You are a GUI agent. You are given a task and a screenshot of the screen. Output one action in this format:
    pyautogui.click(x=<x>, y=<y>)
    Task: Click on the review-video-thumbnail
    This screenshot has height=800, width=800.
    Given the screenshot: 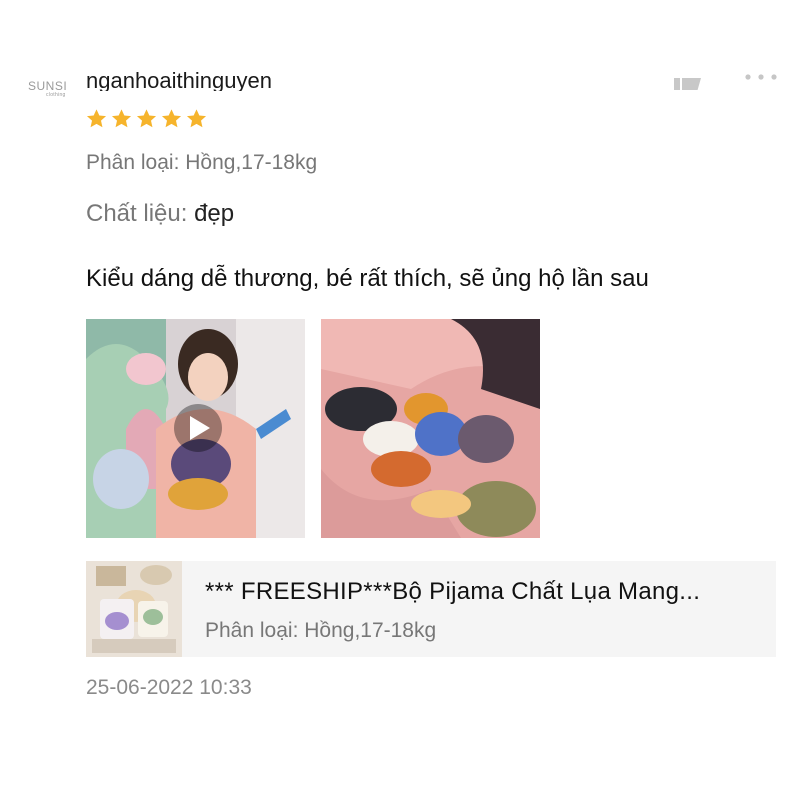 What is the action you would take?
    pyautogui.click(x=195, y=428)
    